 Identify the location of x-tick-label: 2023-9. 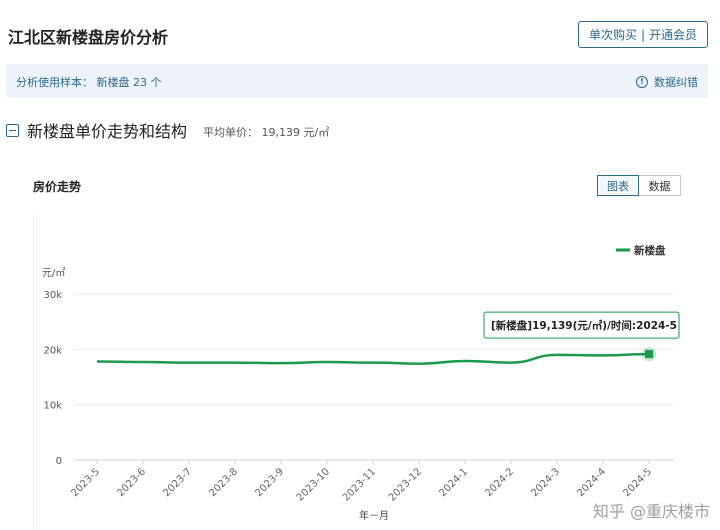
(269, 482).